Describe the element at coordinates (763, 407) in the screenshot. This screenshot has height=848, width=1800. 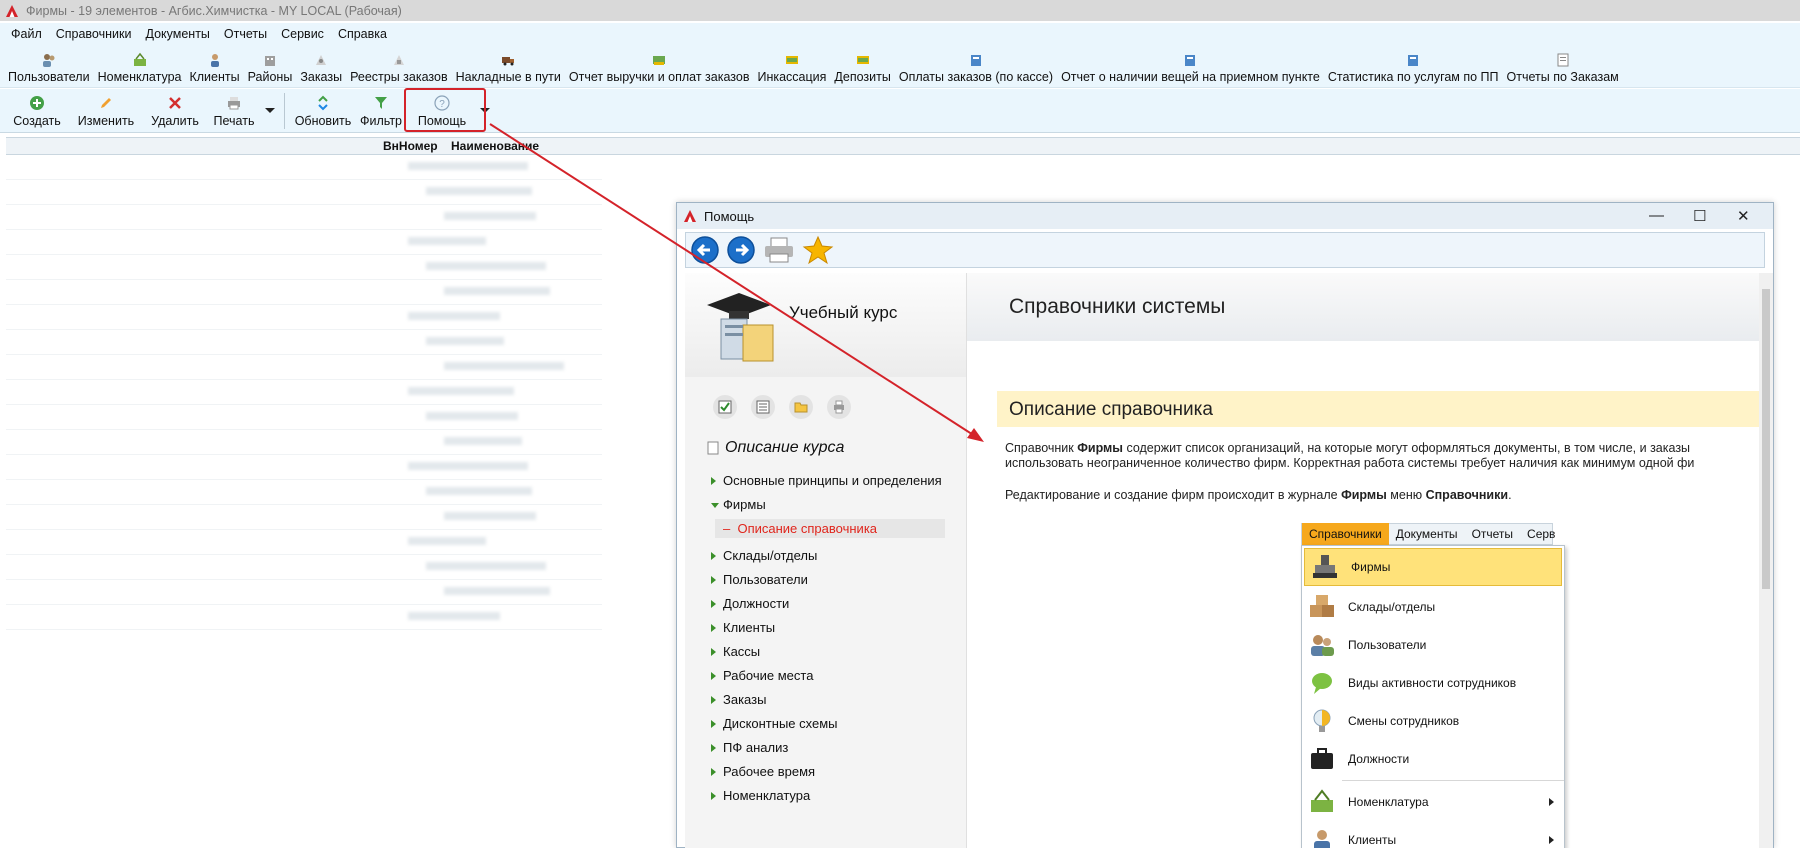
I see `checklist-icon` at that location.